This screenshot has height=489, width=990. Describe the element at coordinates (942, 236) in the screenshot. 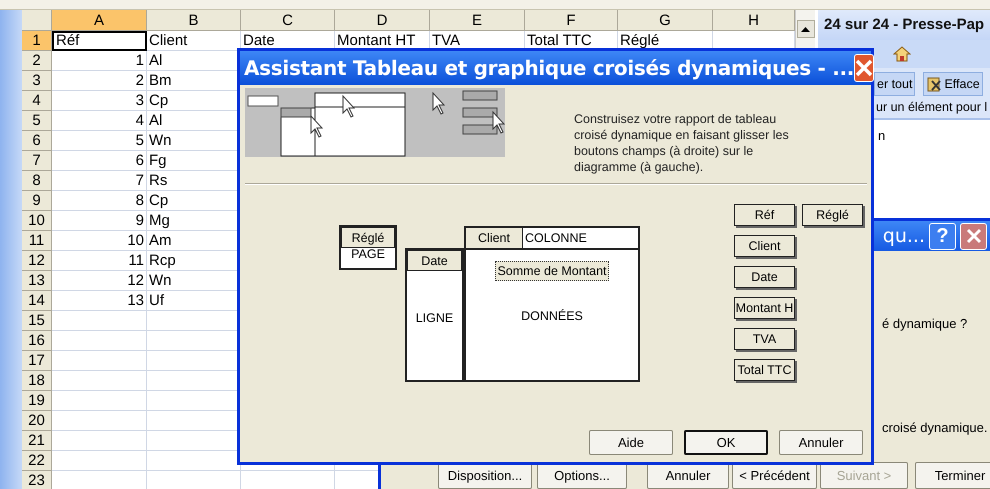

I see `help-button: ?` at that location.